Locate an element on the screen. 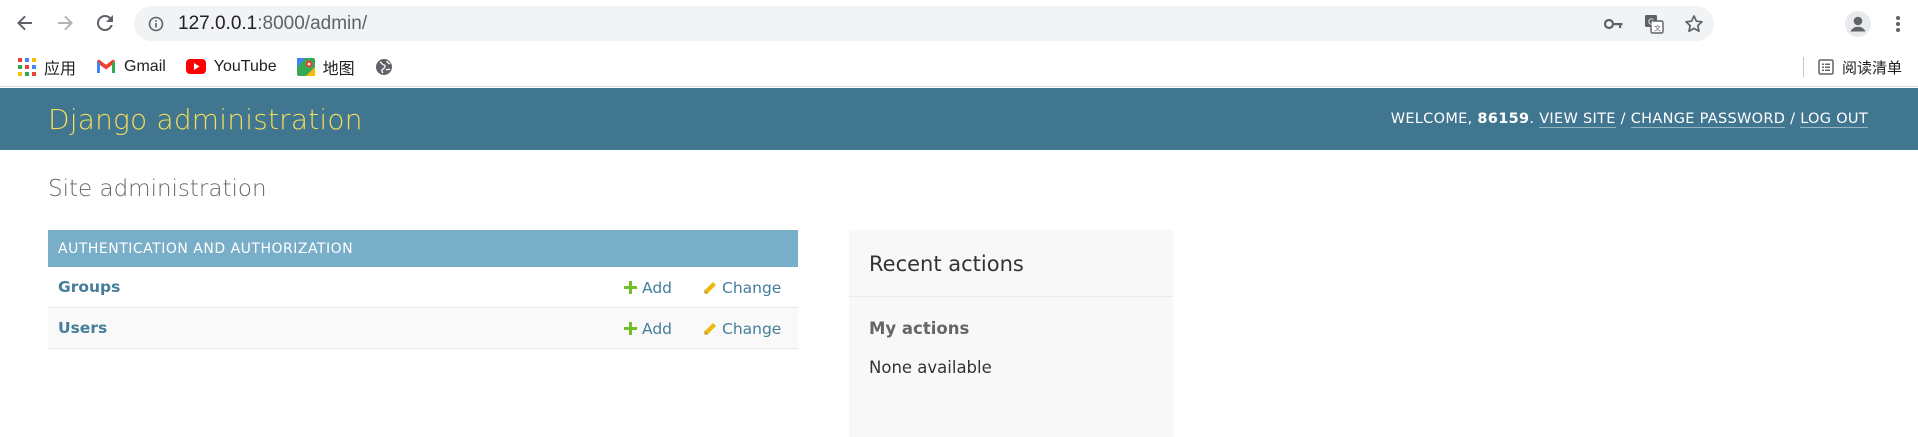 This screenshot has width=1918, height=437. kebab-menu-icon is located at coordinates (1898, 23).